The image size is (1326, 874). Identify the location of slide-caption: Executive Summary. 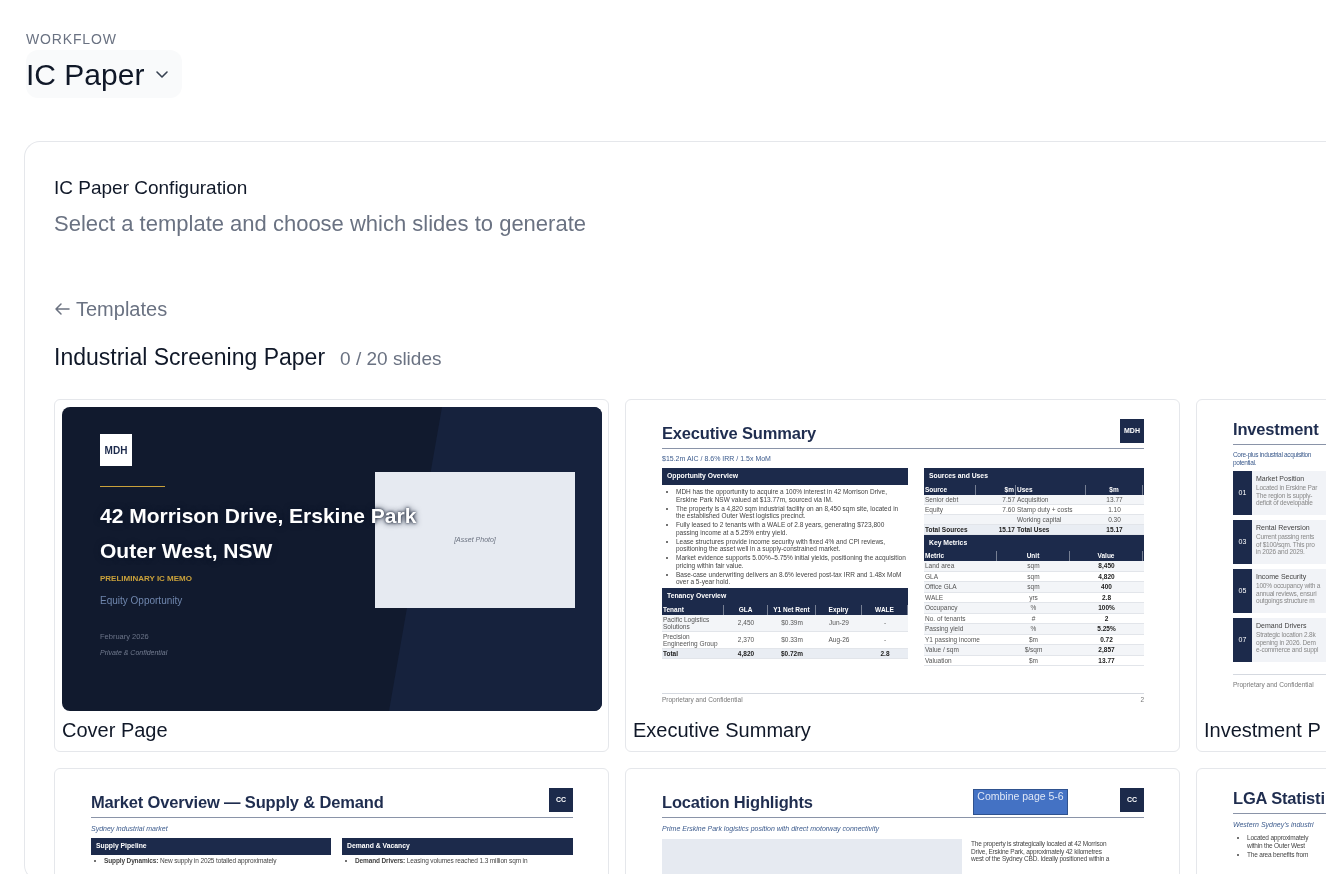
(722, 730).